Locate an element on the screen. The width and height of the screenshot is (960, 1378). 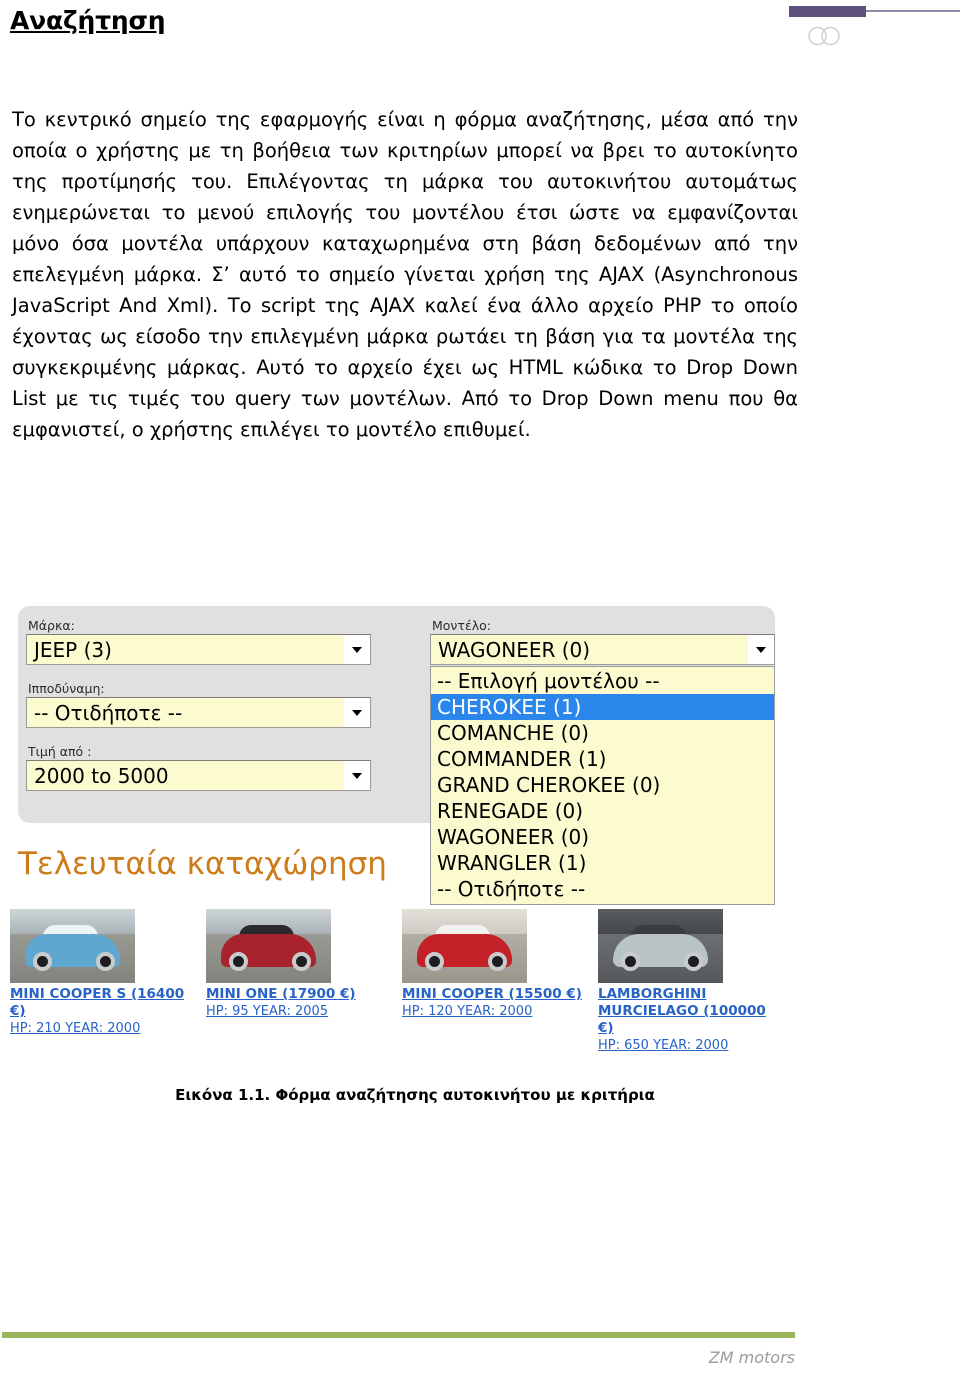
dropdown-option: GRAND CHEROKEE (0) is located at coordinates (602, 785).